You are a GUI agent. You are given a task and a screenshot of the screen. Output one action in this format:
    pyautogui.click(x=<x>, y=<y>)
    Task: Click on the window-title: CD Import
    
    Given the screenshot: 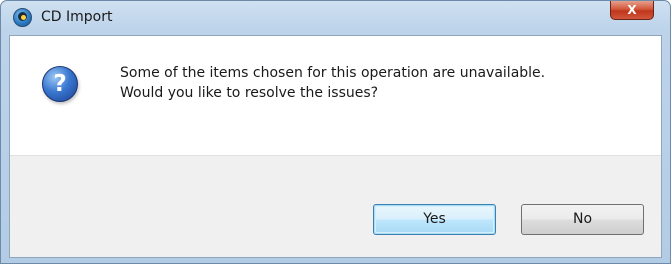 What is the action you would take?
    pyautogui.click(x=77, y=17)
    